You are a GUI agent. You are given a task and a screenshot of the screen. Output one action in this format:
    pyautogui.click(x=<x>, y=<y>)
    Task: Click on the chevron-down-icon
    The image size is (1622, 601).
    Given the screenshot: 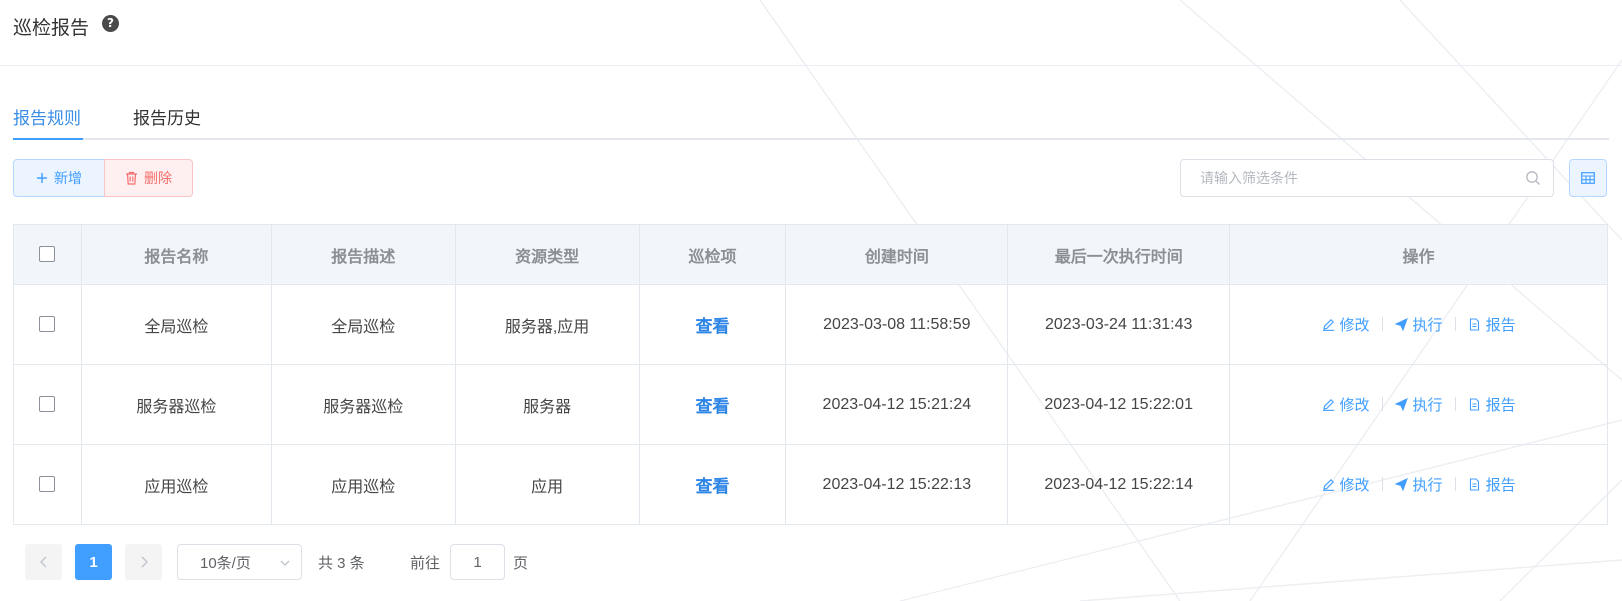 What is the action you would take?
    pyautogui.click(x=285, y=563)
    